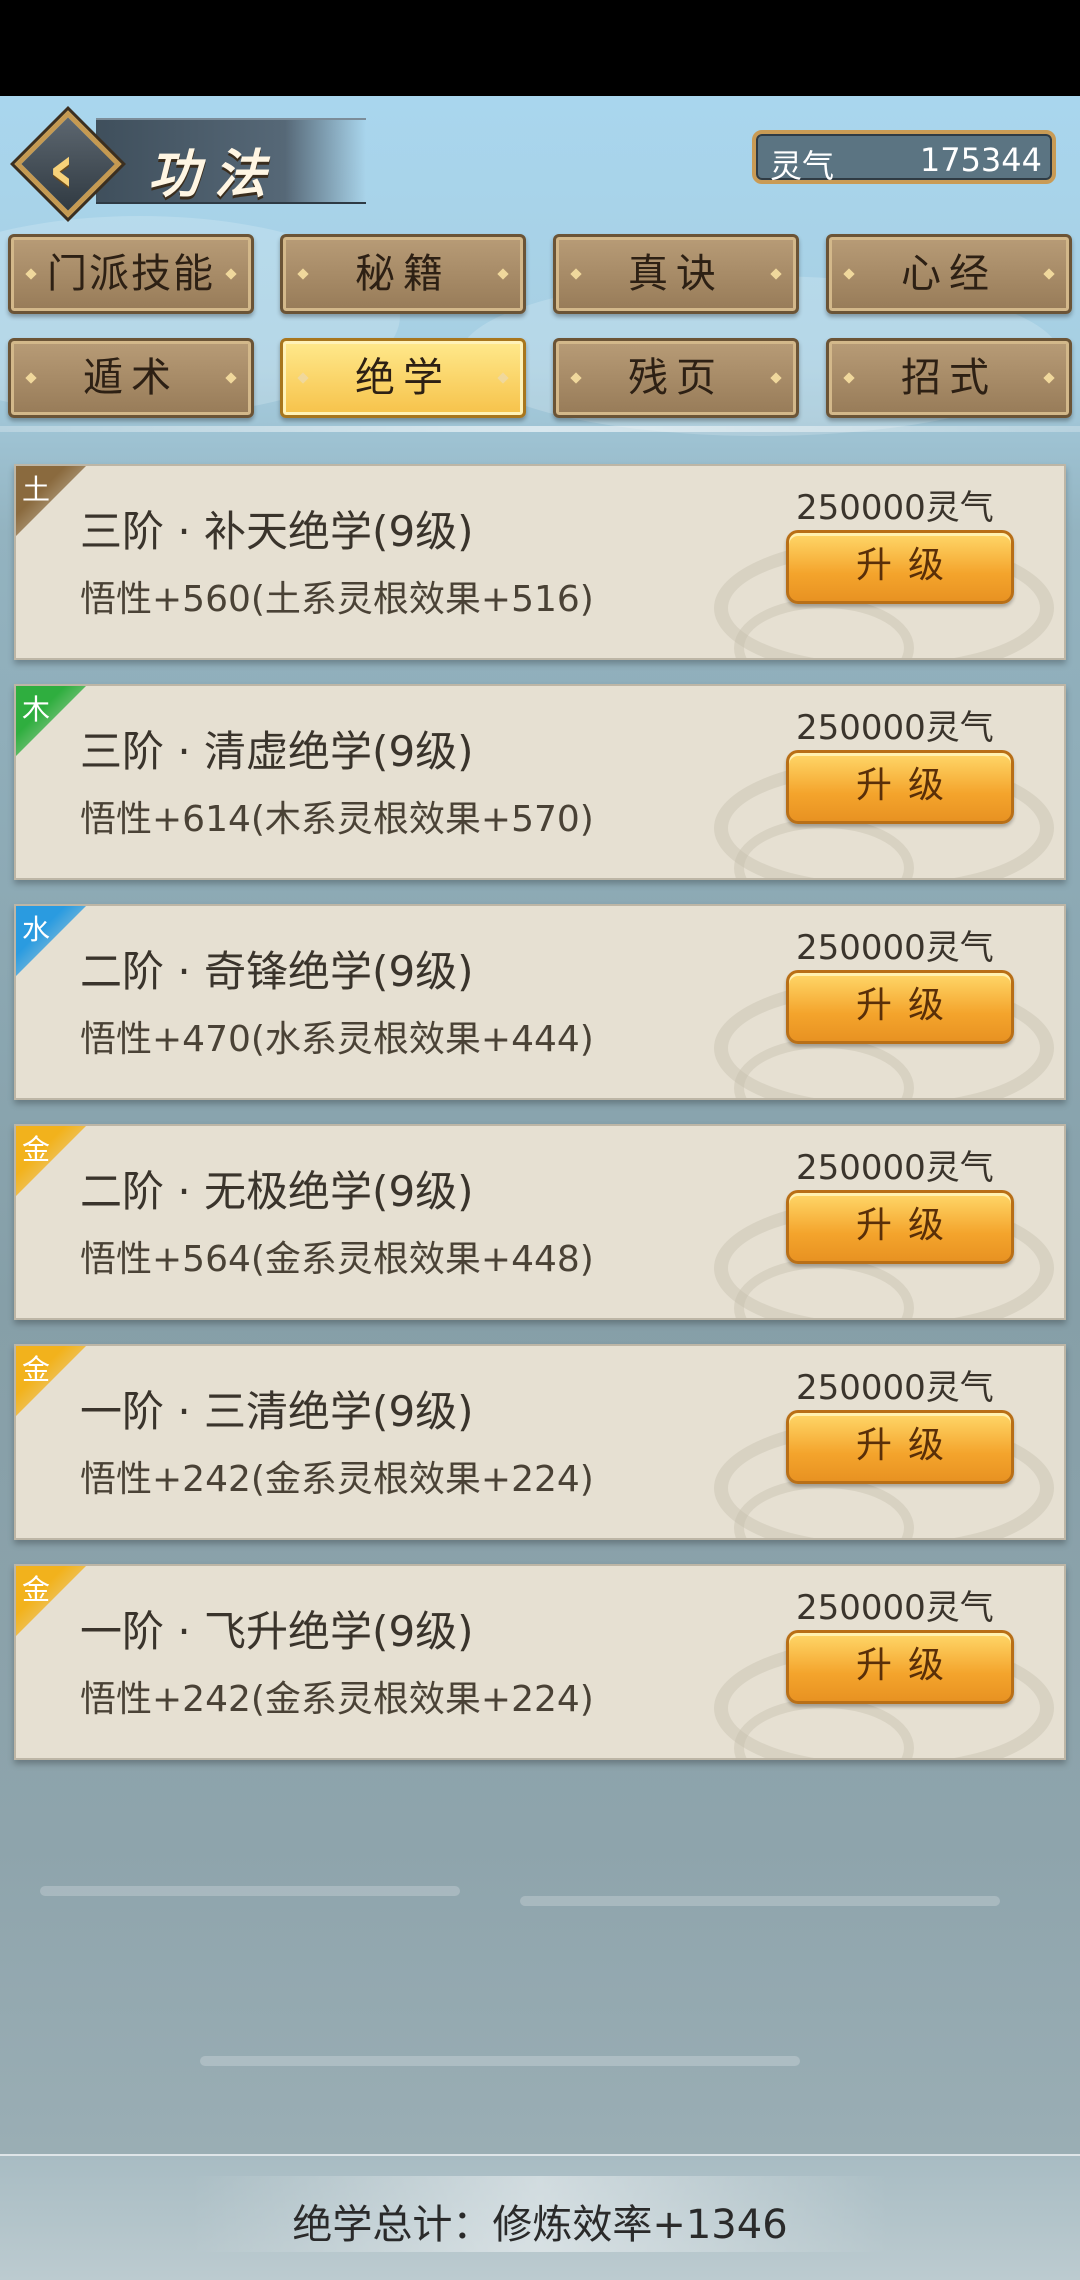  Describe the element at coordinates (131, 378) in the screenshot. I see `tab-dunshu: 遁术` at that location.